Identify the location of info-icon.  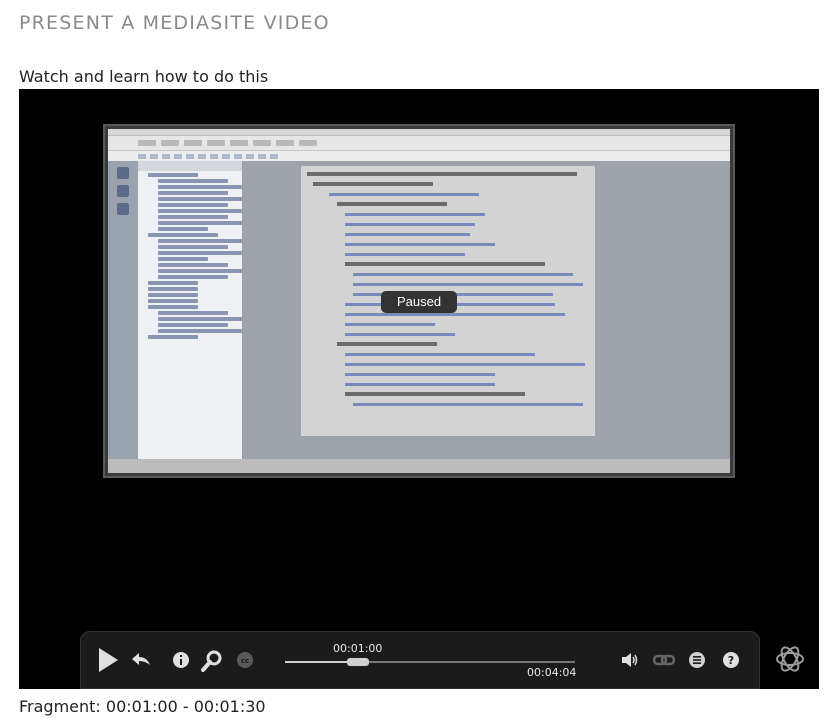
(181, 660).